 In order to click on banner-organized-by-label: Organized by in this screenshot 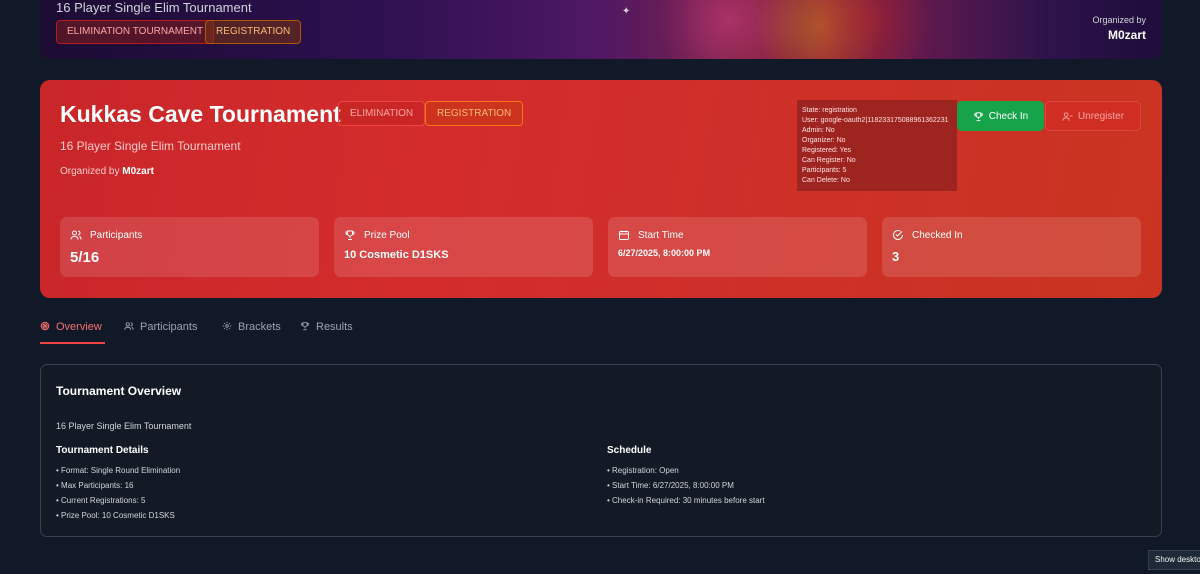, I will do `click(1119, 20)`.